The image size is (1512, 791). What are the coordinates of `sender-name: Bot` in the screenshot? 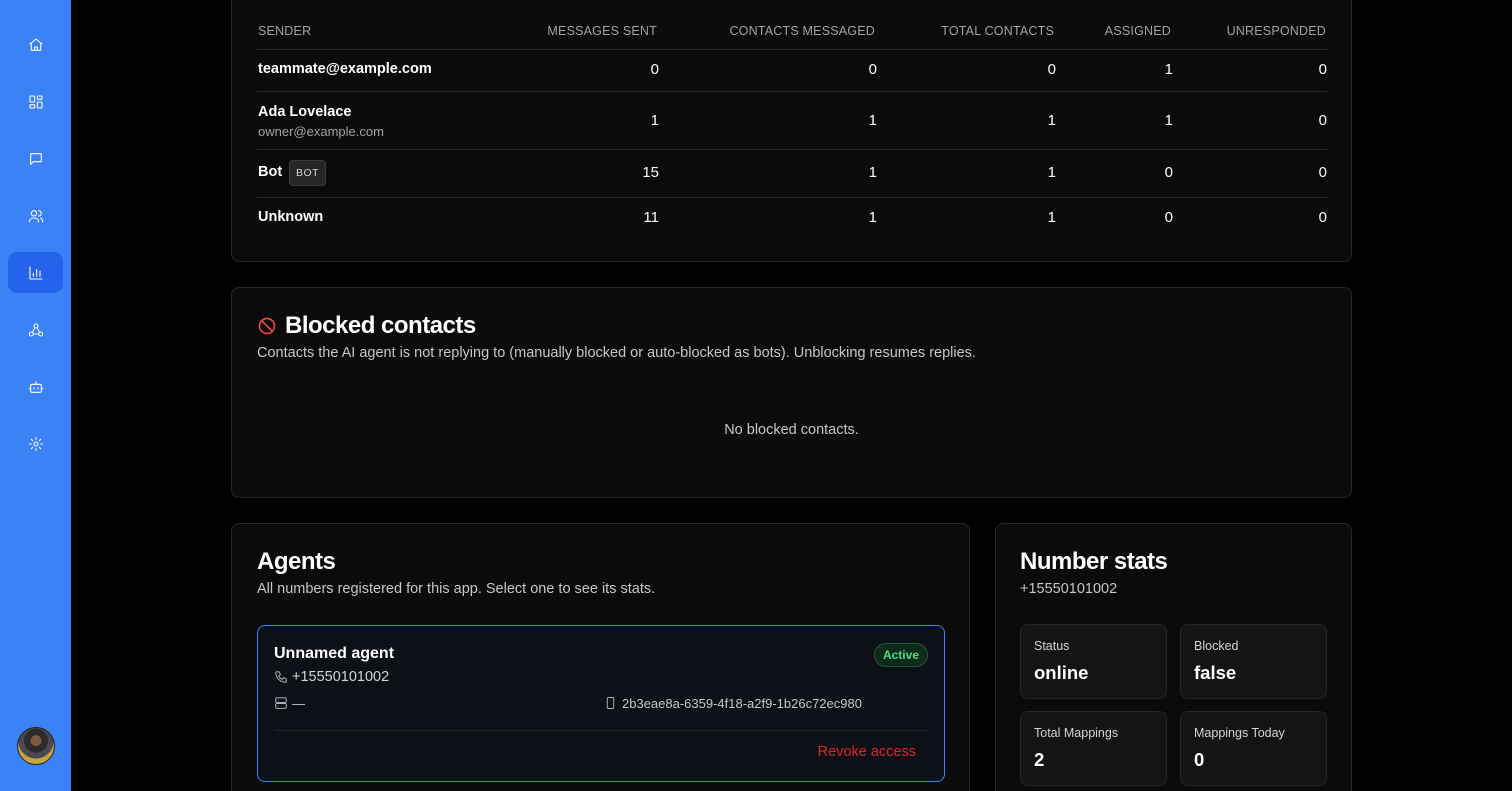 It's located at (270, 172).